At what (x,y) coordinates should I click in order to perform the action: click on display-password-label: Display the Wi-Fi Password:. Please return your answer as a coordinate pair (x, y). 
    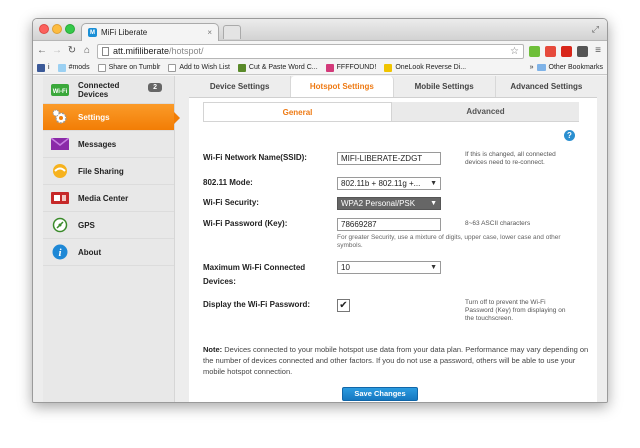
    Looking at the image, I should click on (257, 304).